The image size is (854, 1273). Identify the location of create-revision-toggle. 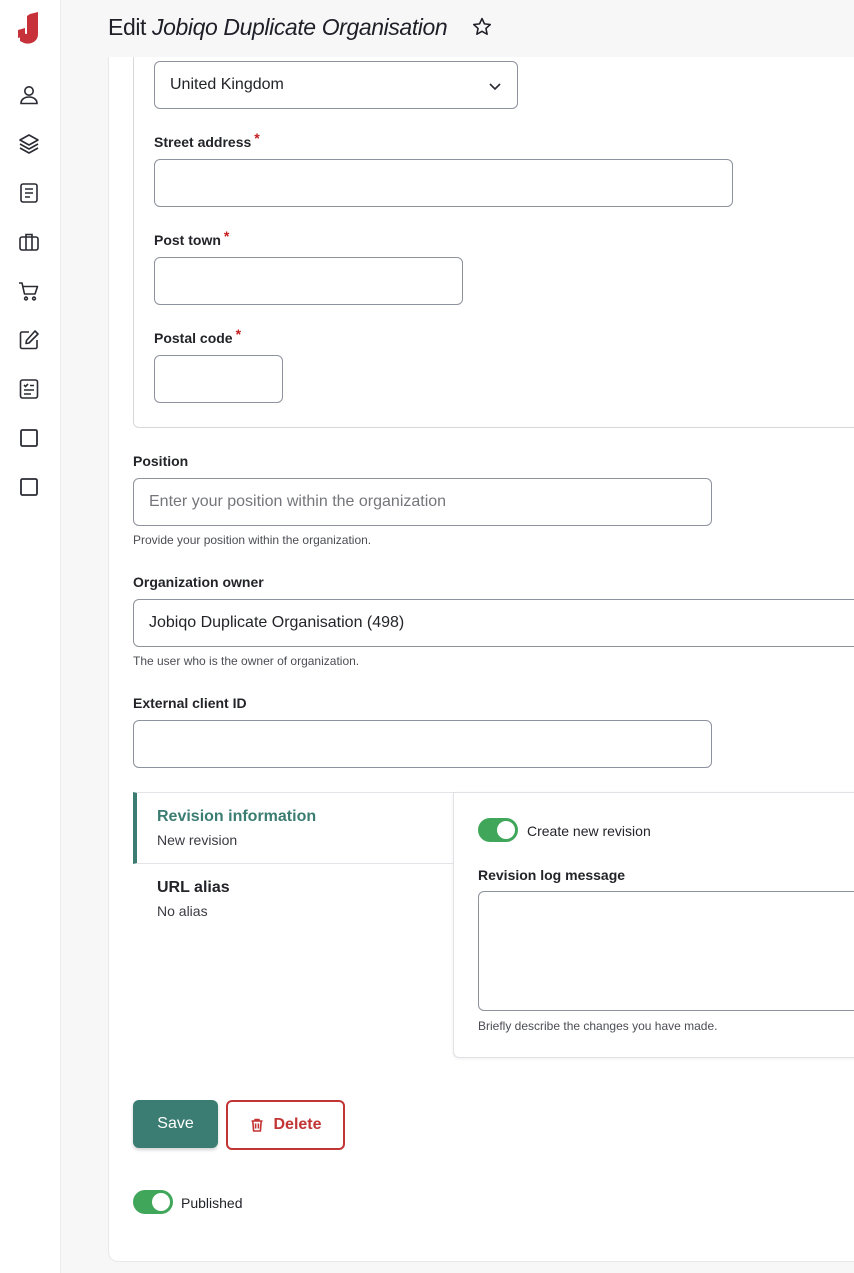
(498, 830).